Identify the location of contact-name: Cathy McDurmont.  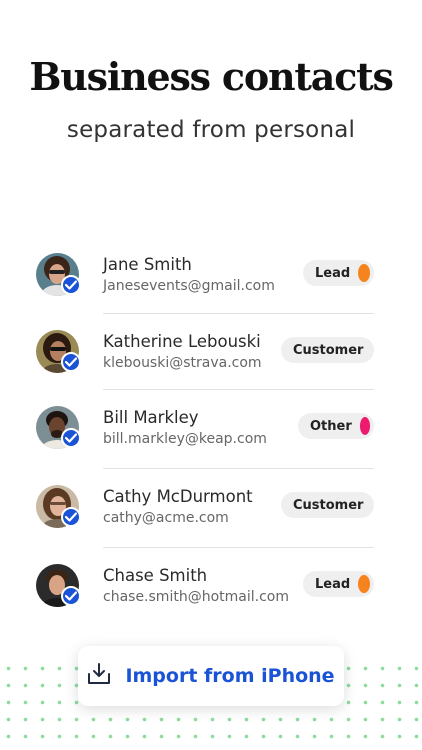
(178, 496).